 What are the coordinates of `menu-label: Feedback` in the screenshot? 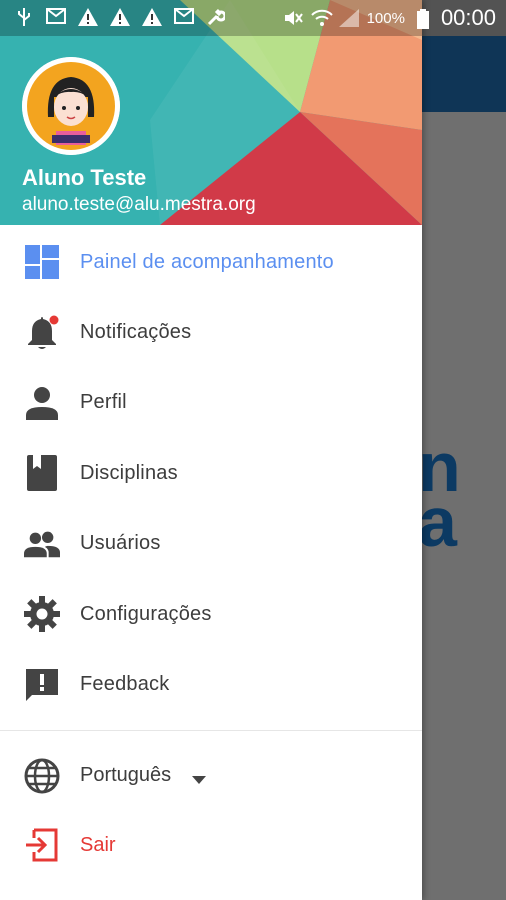 It's located at (125, 684).